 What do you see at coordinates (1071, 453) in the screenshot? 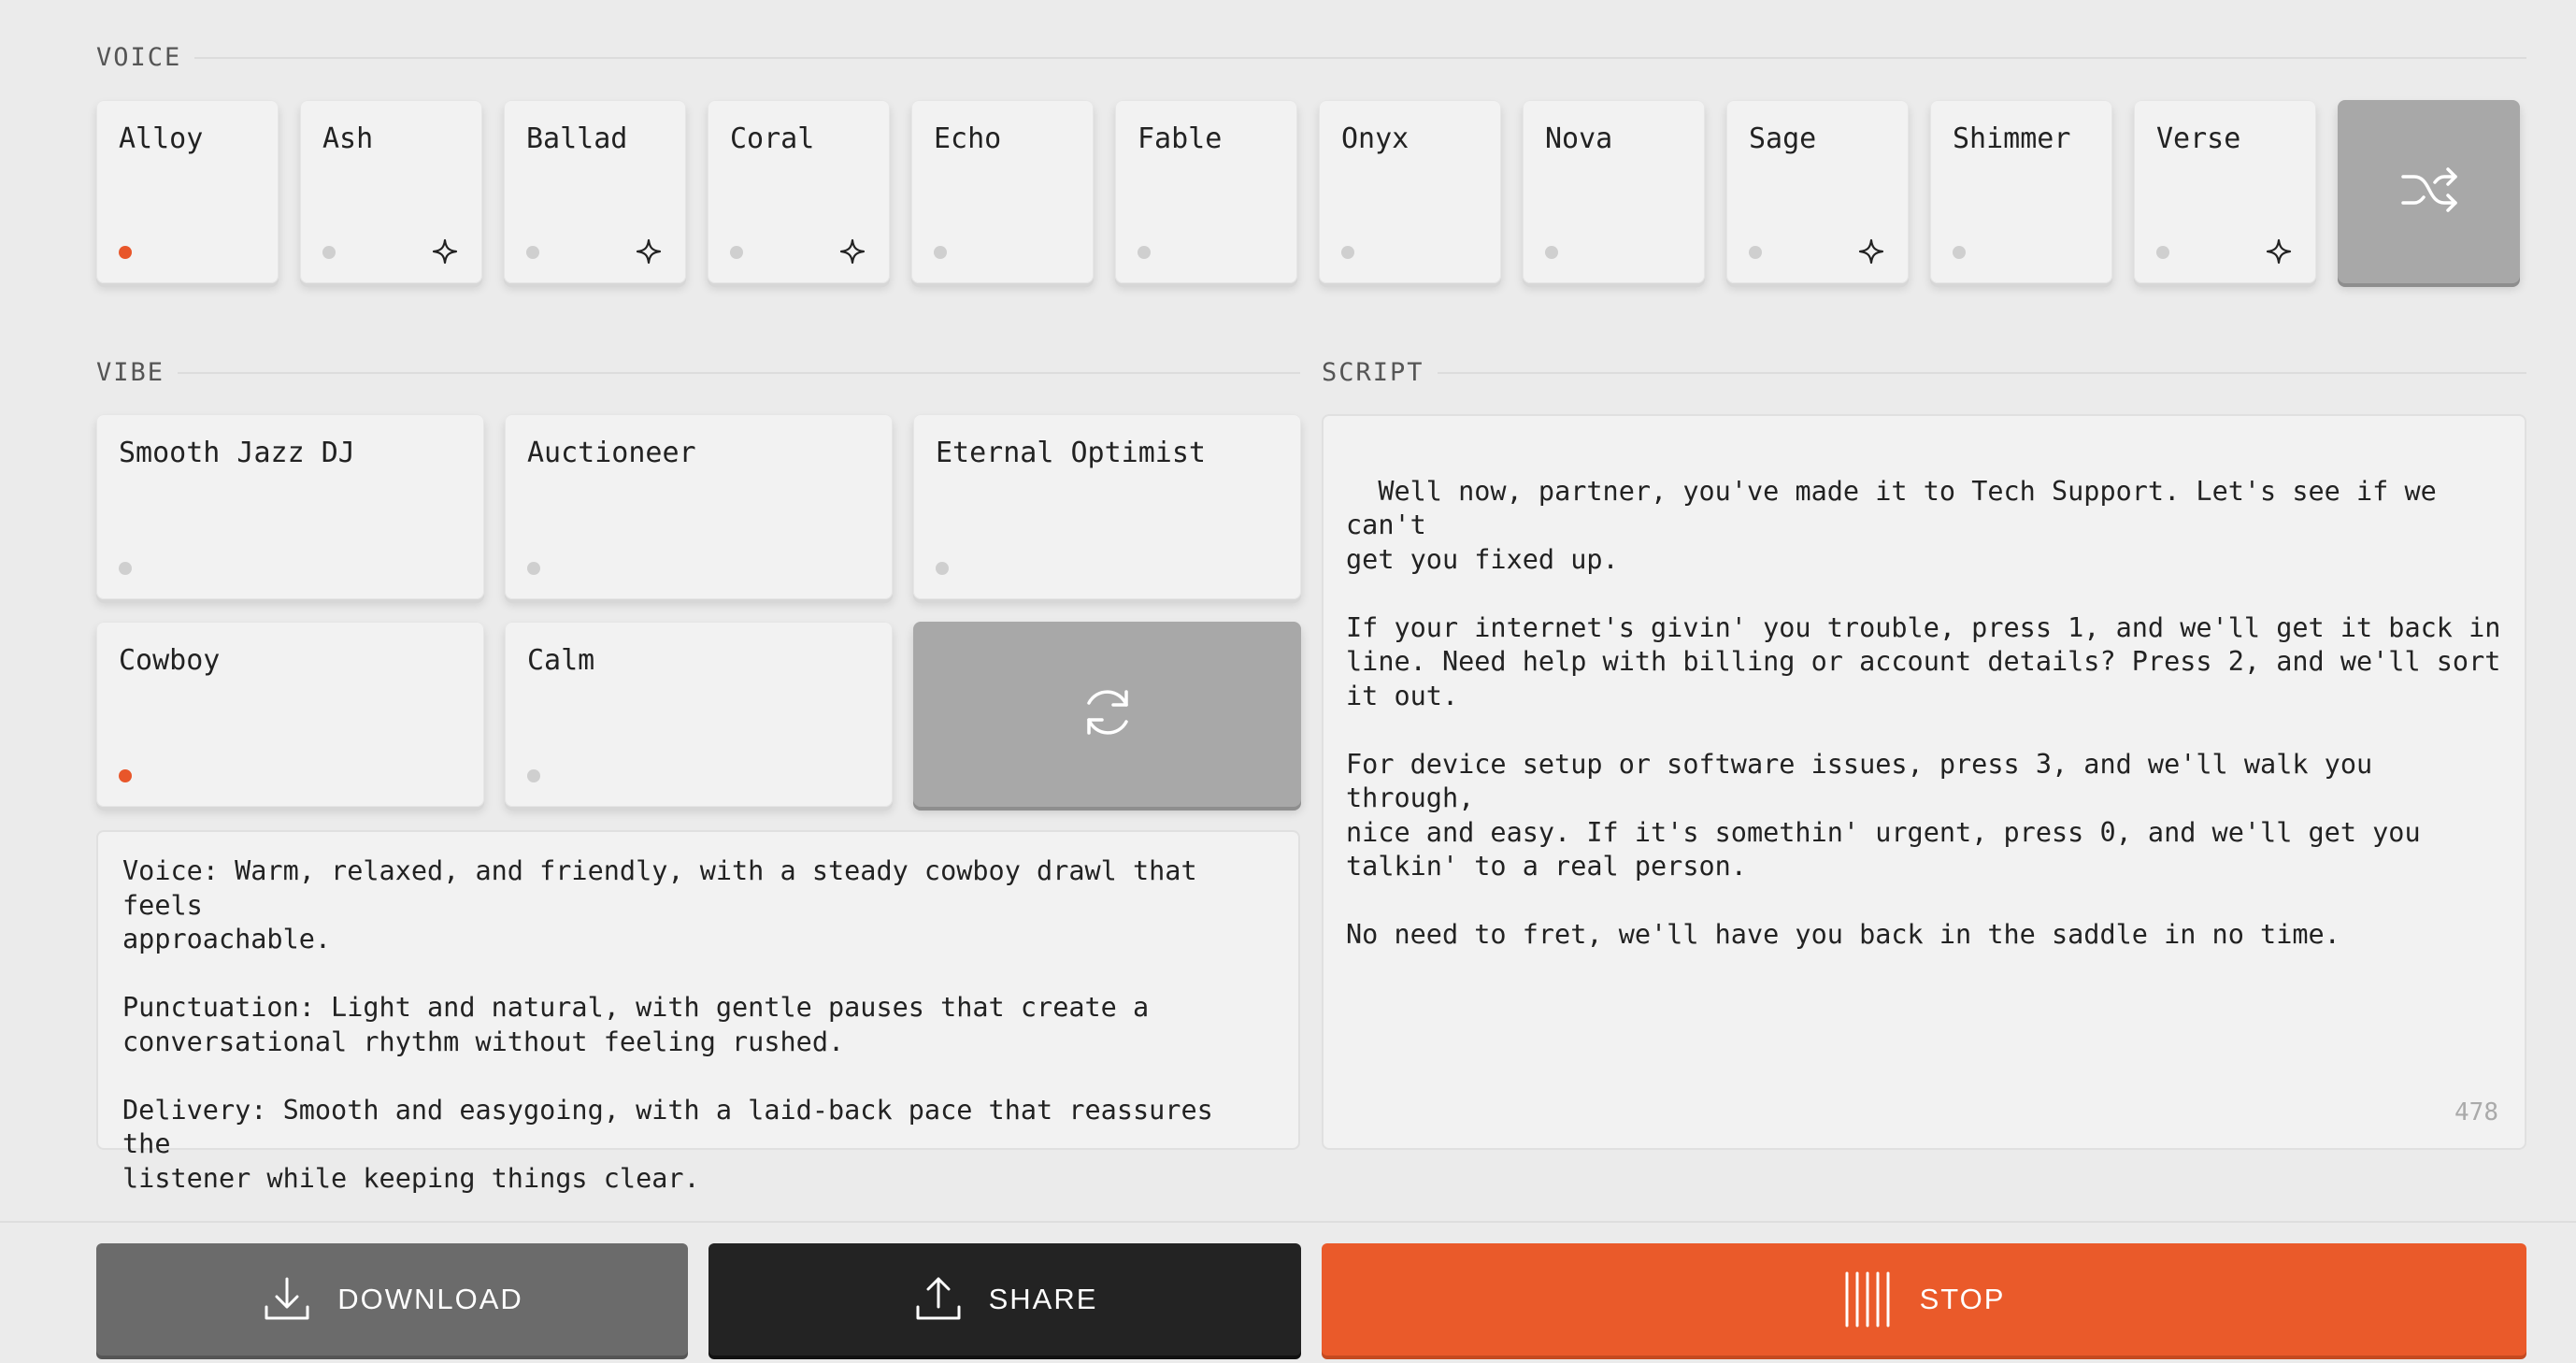
I see `vibe-option-label: Eternal Optimist` at bounding box center [1071, 453].